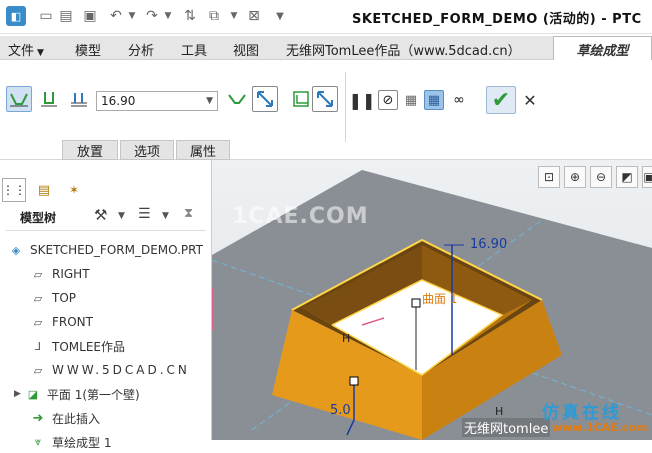 This screenshot has width=652, height=453. I want to click on tab-placement: 放置, so click(90, 150).